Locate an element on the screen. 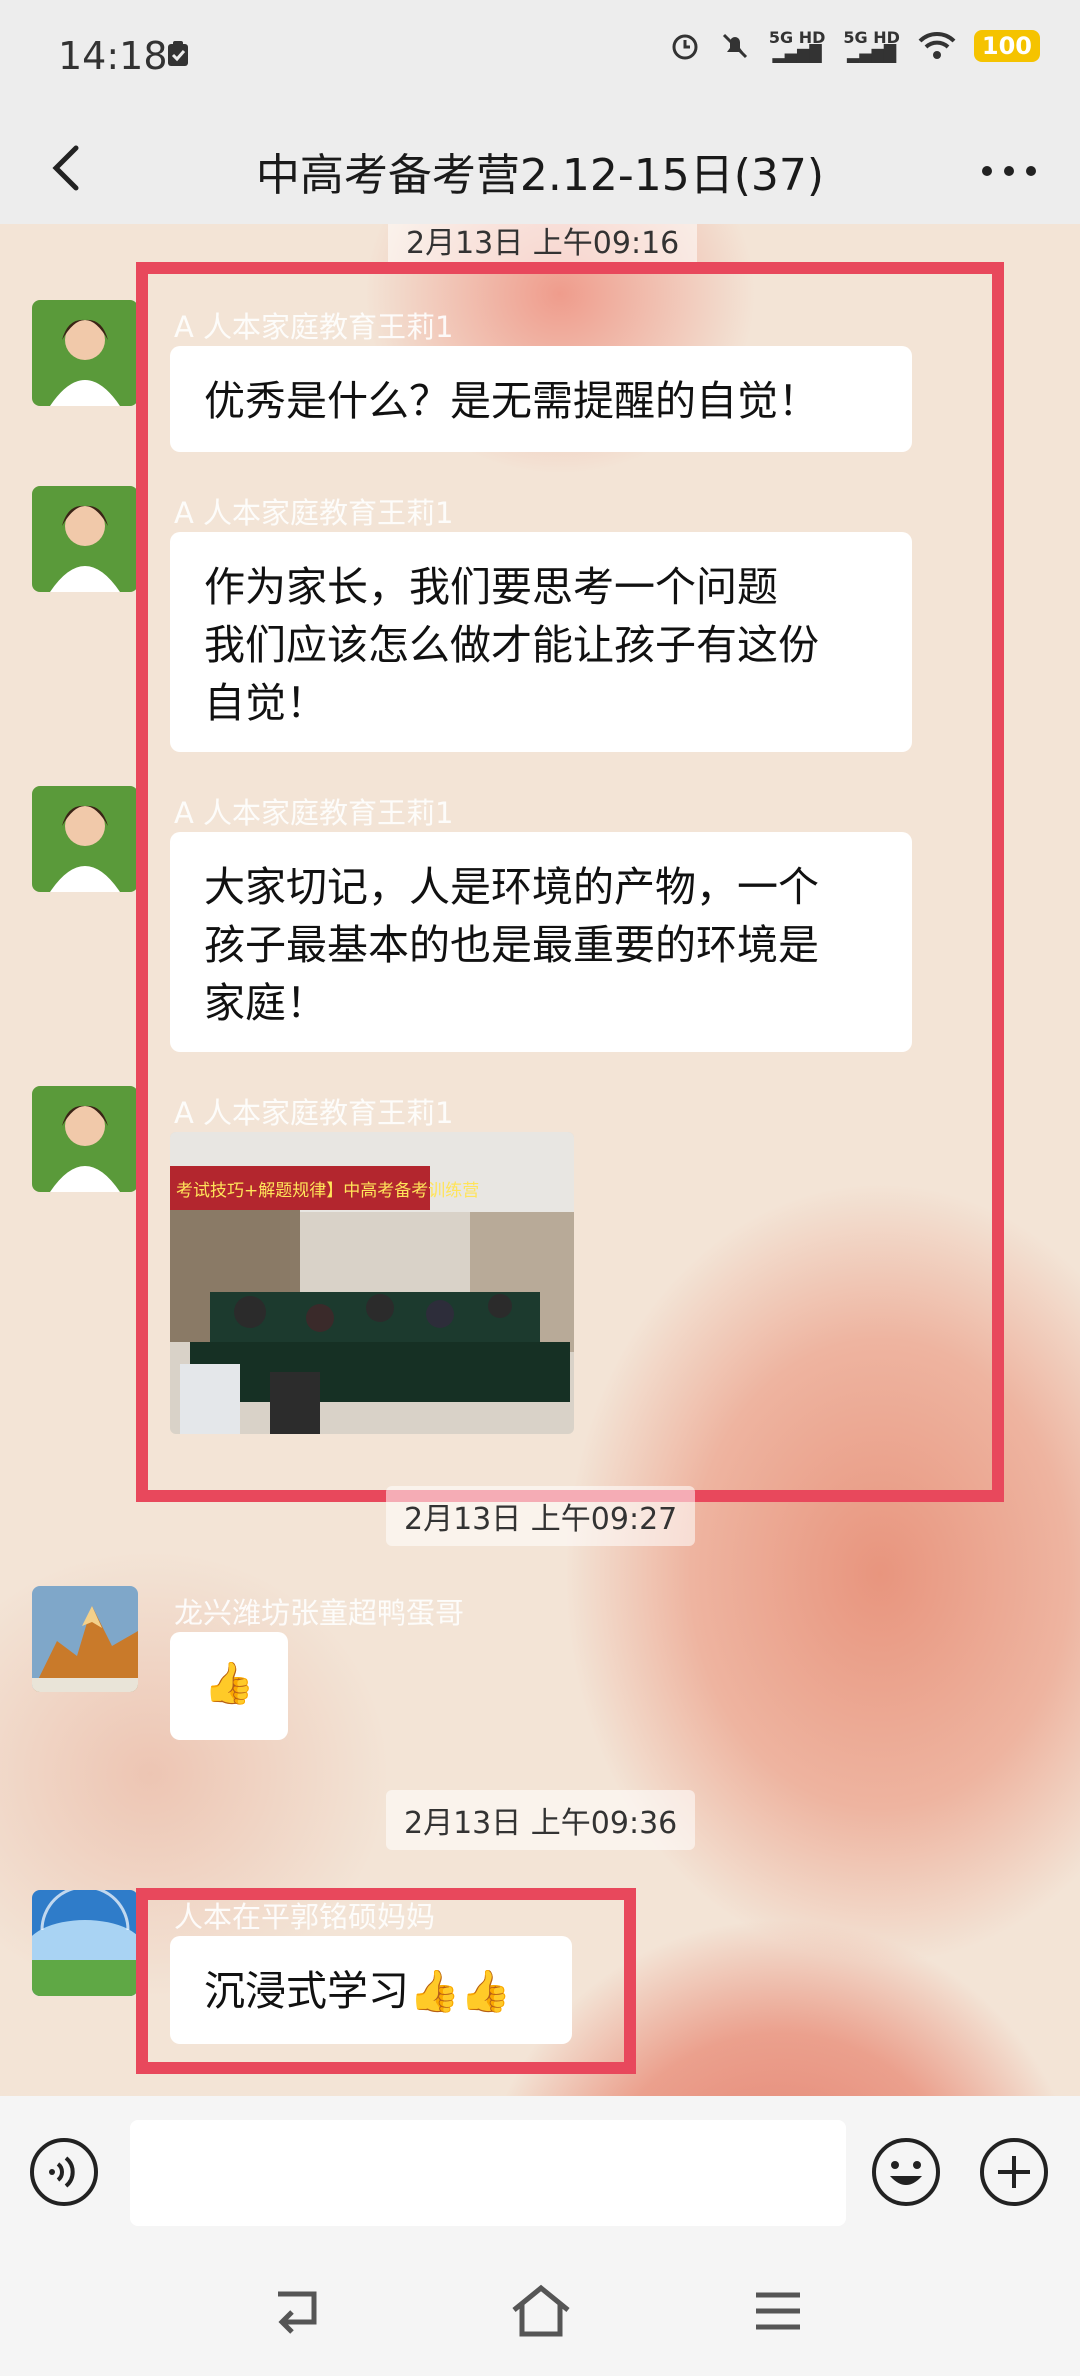 This screenshot has height=2376, width=1080. chat-title: 中高考备考营2.12-15日(37) is located at coordinates (540, 175).